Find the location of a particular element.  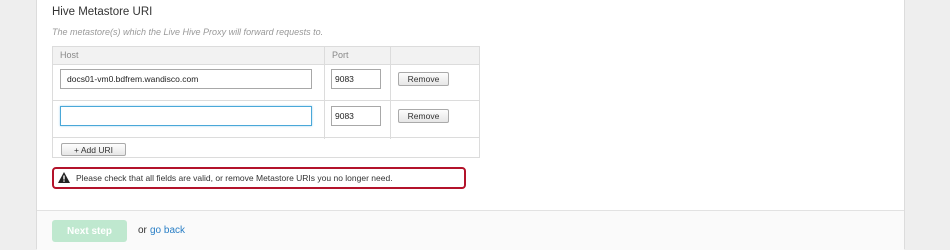

section-title: Hive Metastore URI is located at coordinates (102, 12).